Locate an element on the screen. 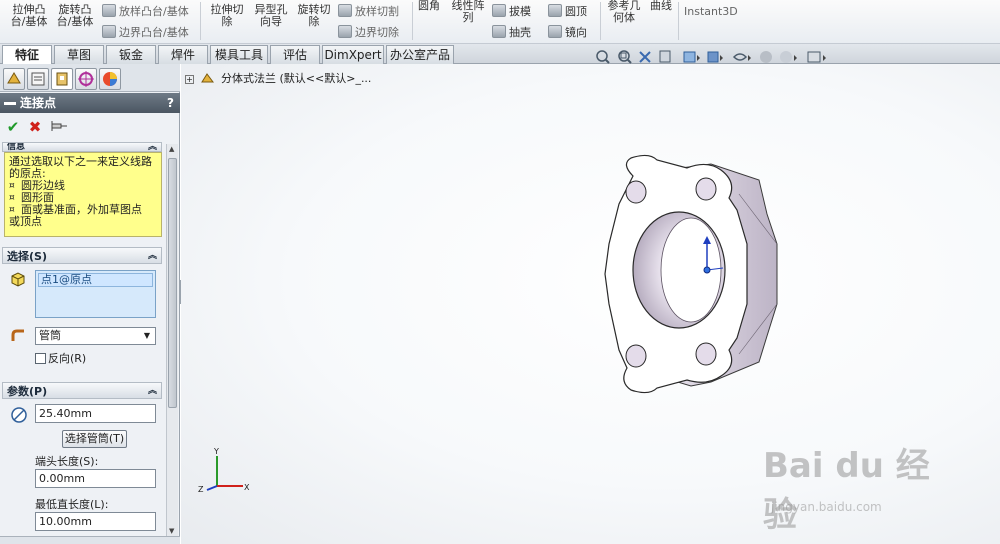 This screenshot has width=1000, height=544. min-straight-label: 最低直长度(L): is located at coordinates (72, 504).